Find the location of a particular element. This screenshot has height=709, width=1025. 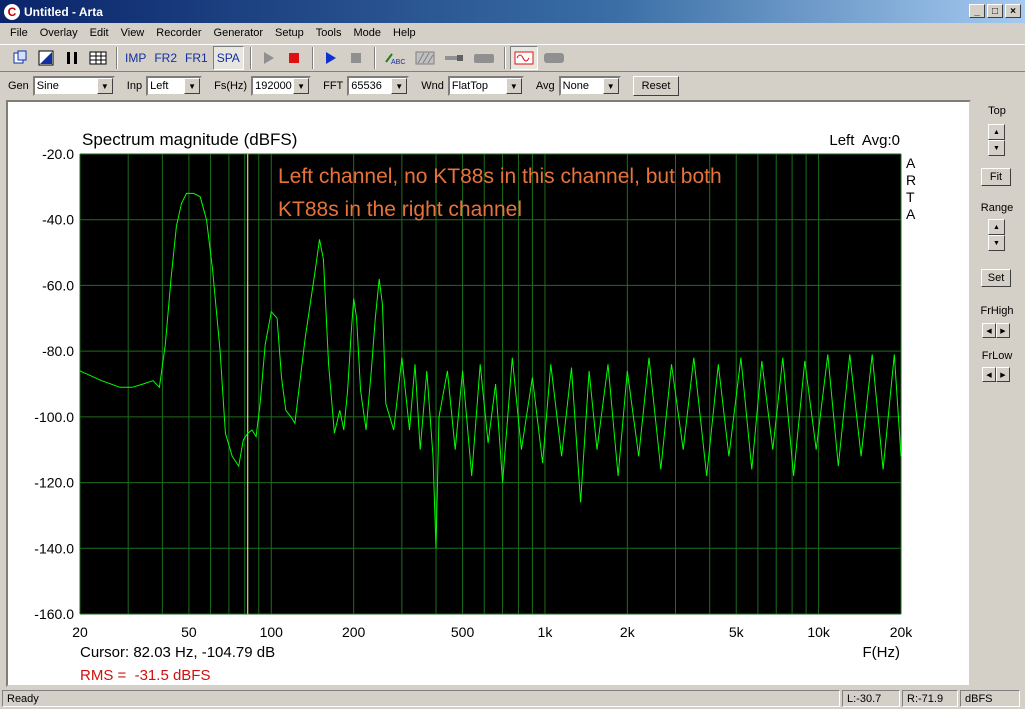

window-controls: _ □ × is located at coordinates (995, 11).